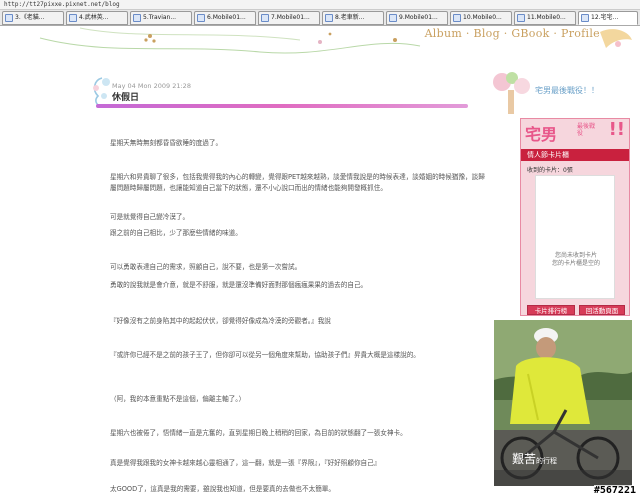  What do you see at coordinates (220, 321) in the screenshot?
I see `article-paragraph: 『好像沒有之前身陷其中的起起伏伏，卻覺得好像成為冷漠的旁觀者。』我說` at bounding box center [220, 321].